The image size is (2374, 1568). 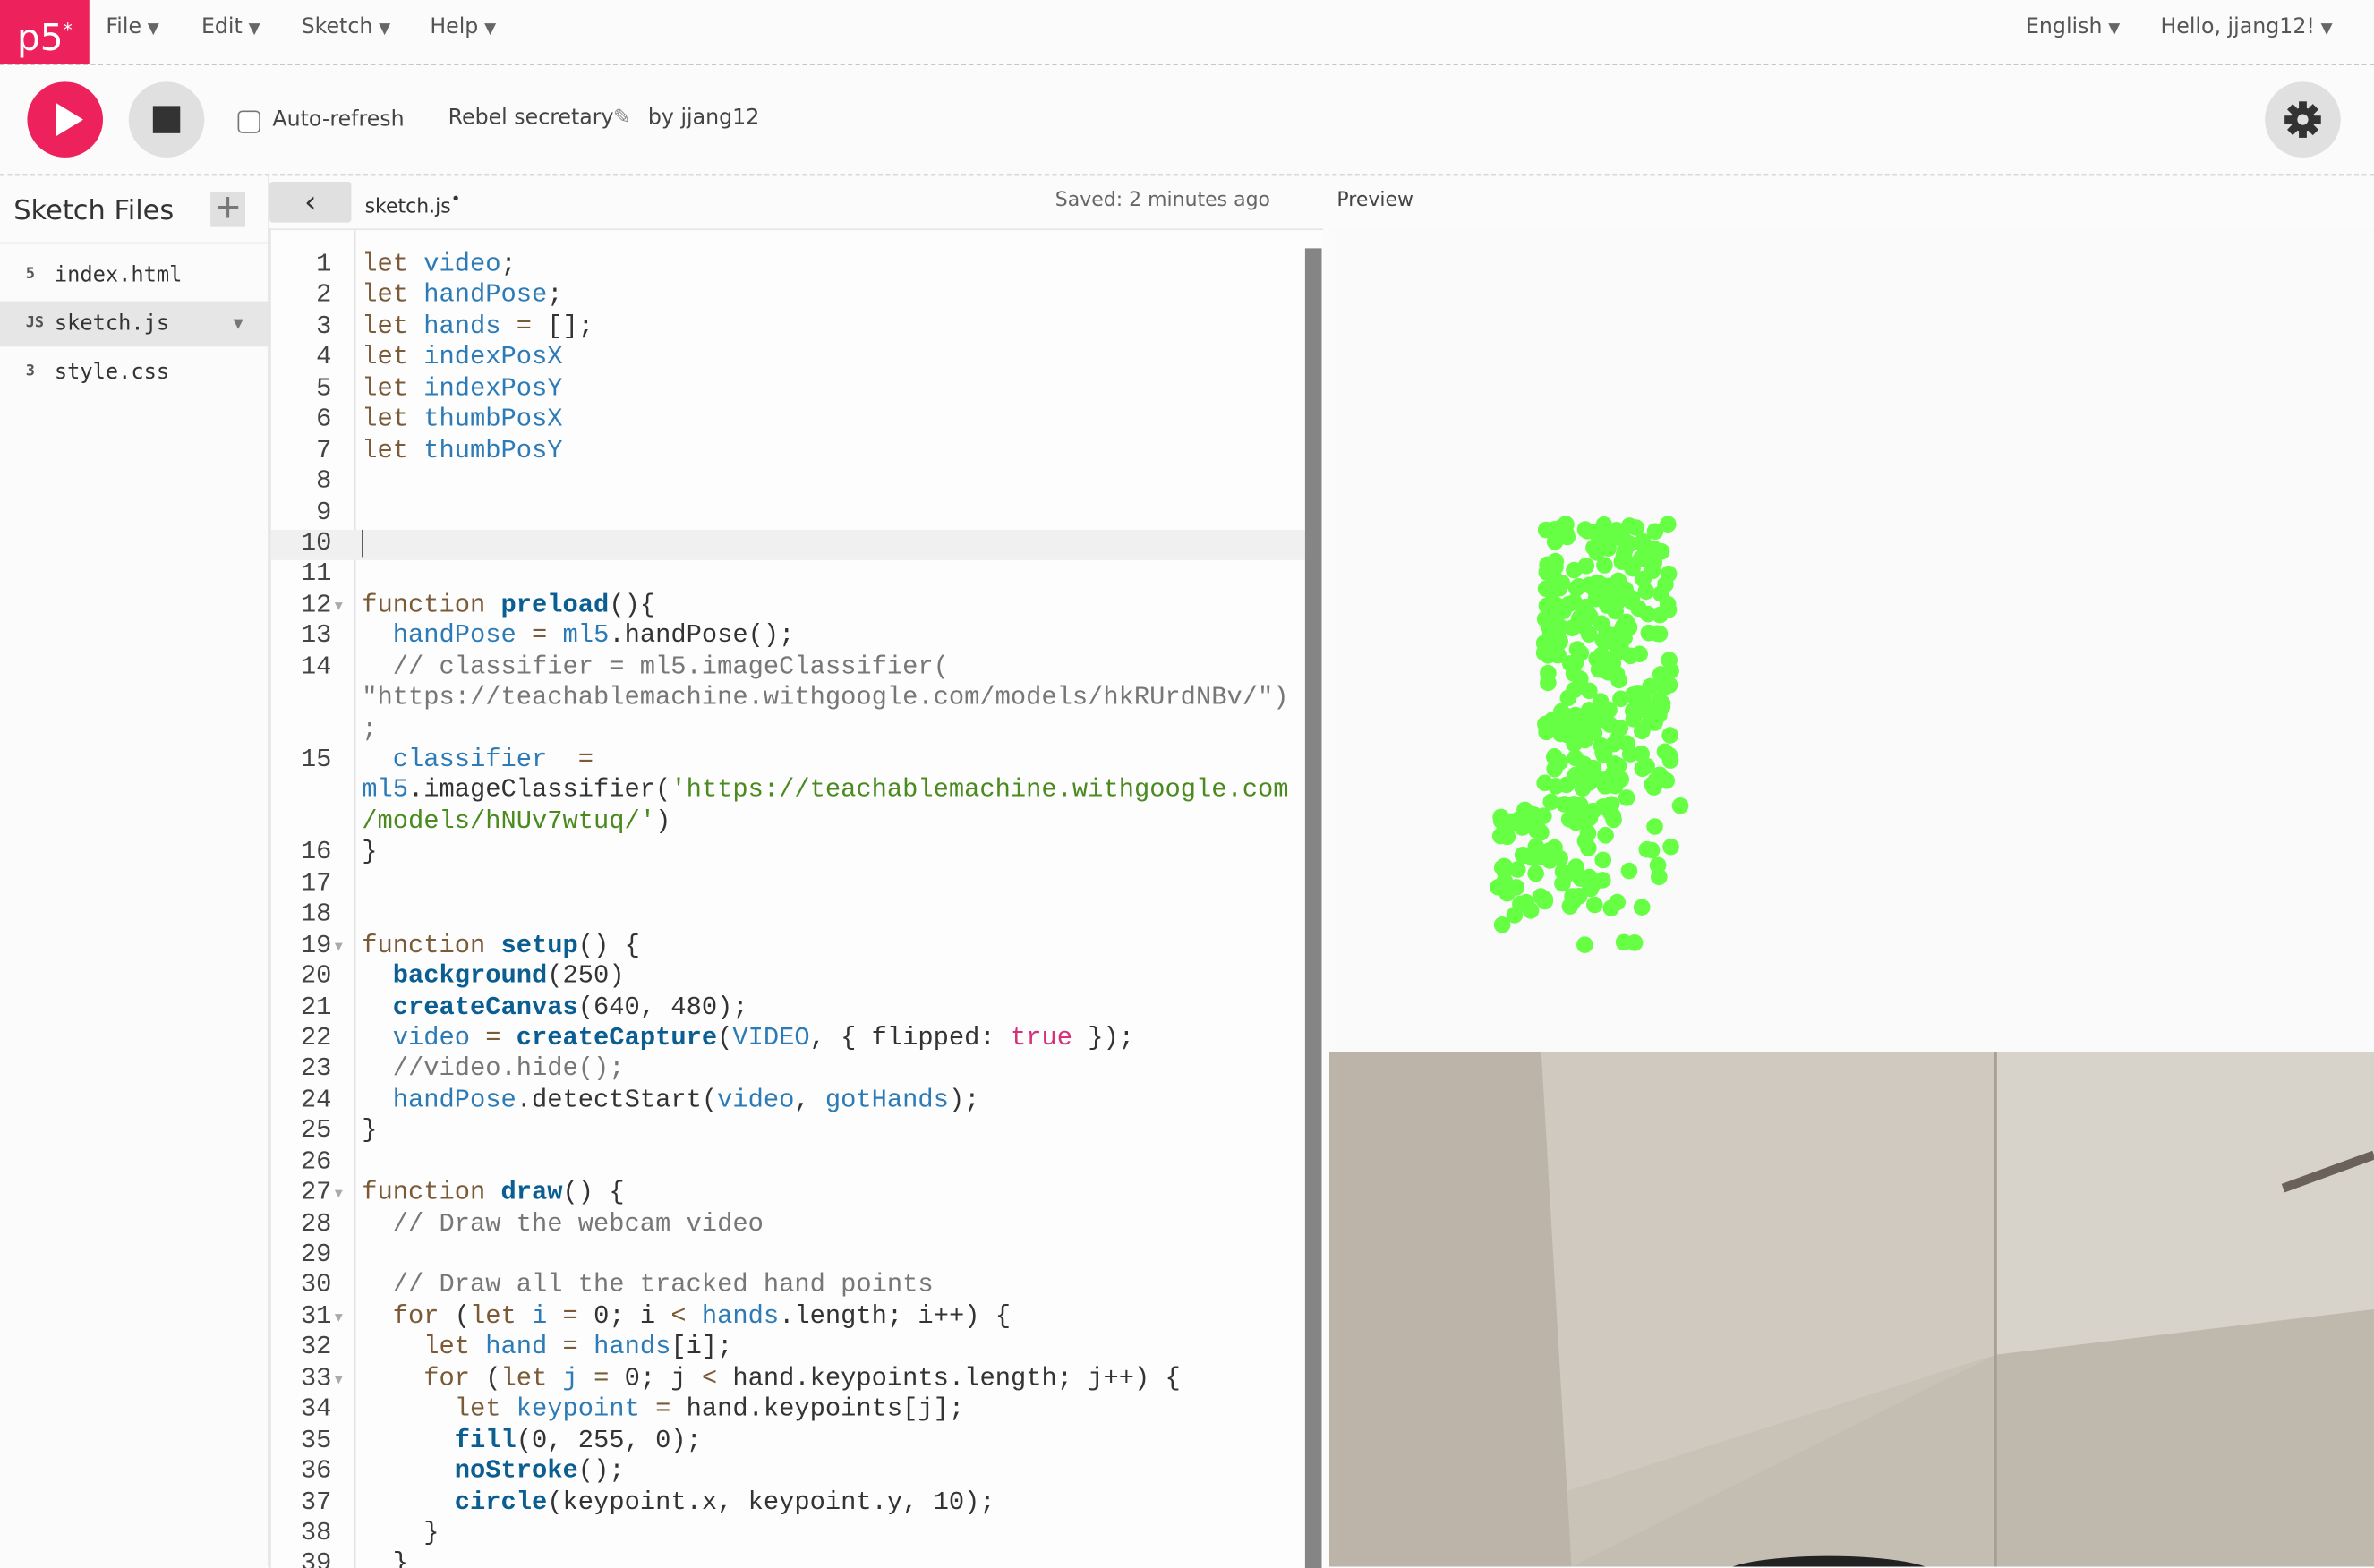 What do you see at coordinates (788, 1535) in the screenshot?
I see `code-line: 38 }` at bounding box center [788, 1535].